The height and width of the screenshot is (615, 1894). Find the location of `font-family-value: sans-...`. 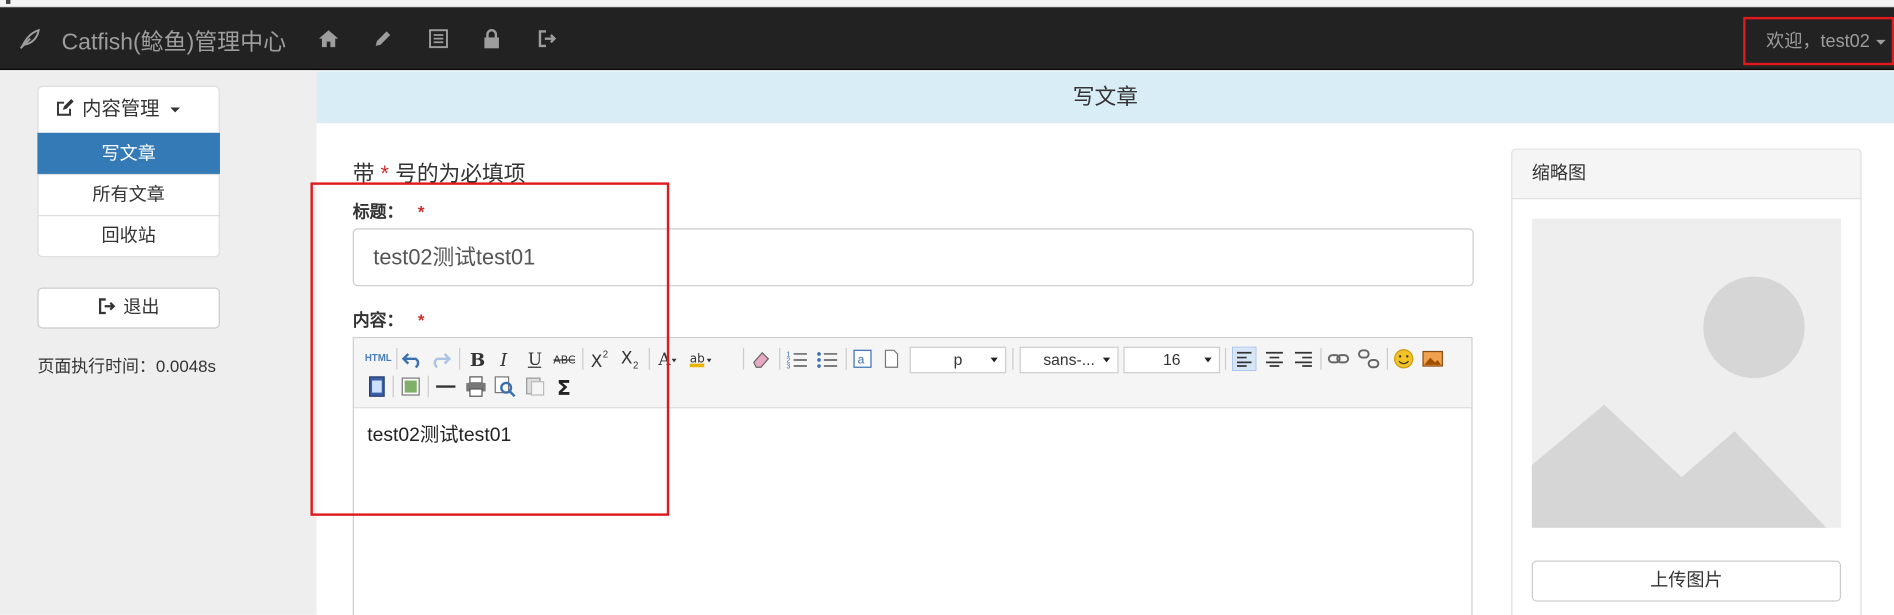

font-family-value: sans-... is located at coordinates (1069, 359).